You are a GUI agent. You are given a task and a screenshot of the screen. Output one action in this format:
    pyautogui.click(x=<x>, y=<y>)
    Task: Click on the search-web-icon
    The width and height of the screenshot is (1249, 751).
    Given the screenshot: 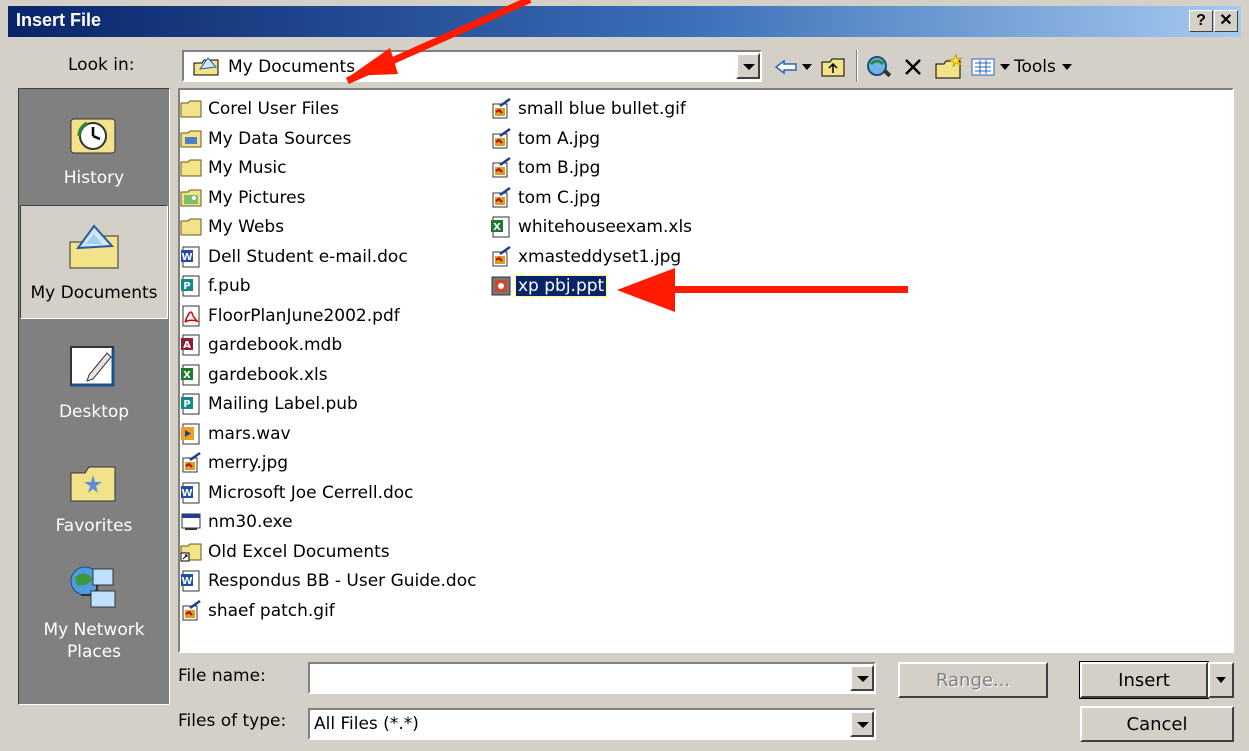 What is the action you would take?
    pyautogui.click(x=879, y=67)
    